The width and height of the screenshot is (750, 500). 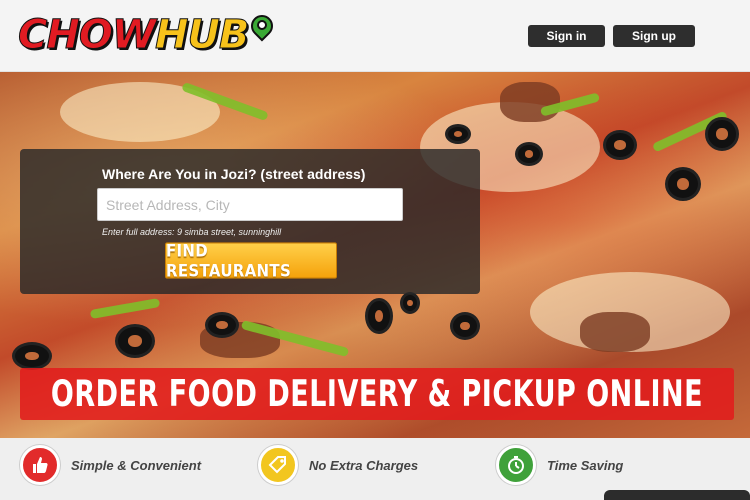 What do you see at coordinates (251, 260) in the screenshot?
I see `find-restaurants-button: FIND RESTAURANTS` at bounding box center [251, 260].